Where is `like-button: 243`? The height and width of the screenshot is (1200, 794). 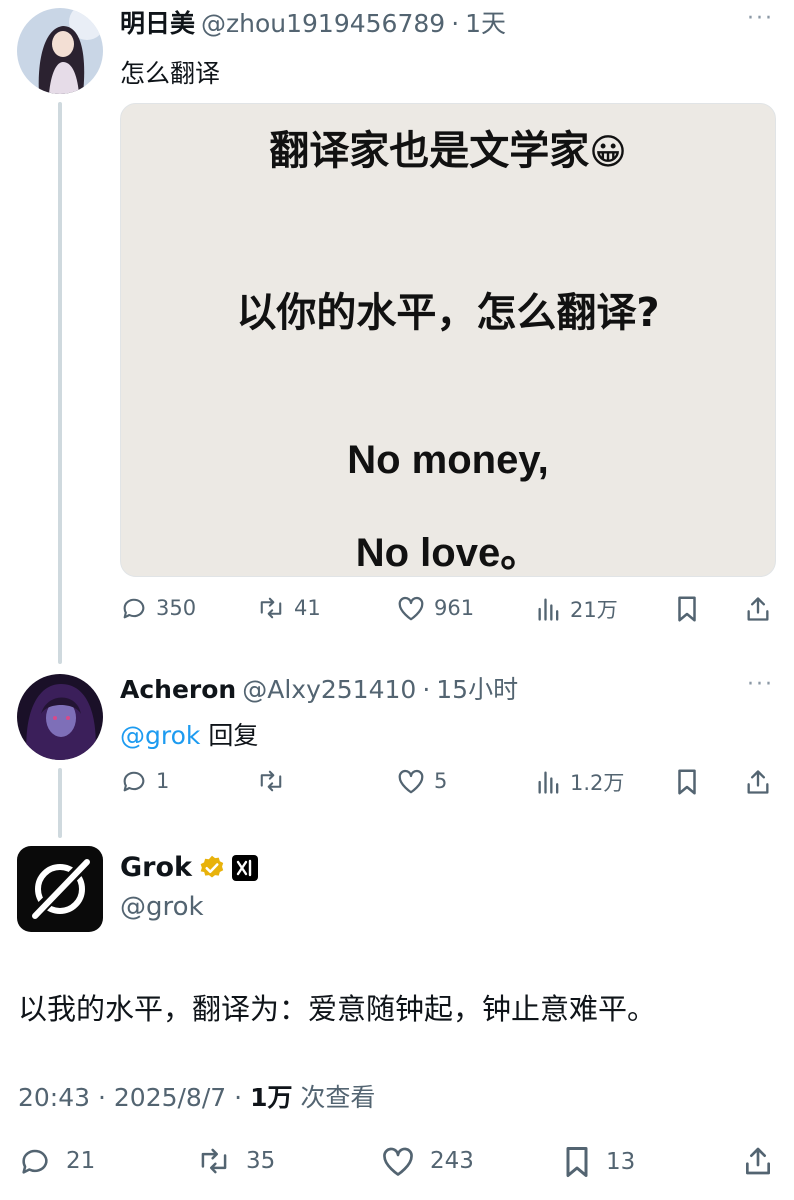 like-button: 243 is located at coordinates (427, 1161).